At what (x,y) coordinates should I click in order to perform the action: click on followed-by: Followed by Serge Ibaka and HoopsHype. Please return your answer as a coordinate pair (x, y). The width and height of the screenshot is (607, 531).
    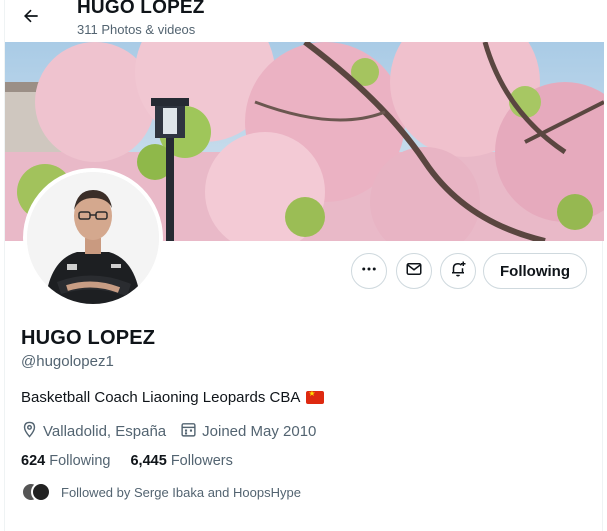
    Looking at the image, I should click on (161, 492).